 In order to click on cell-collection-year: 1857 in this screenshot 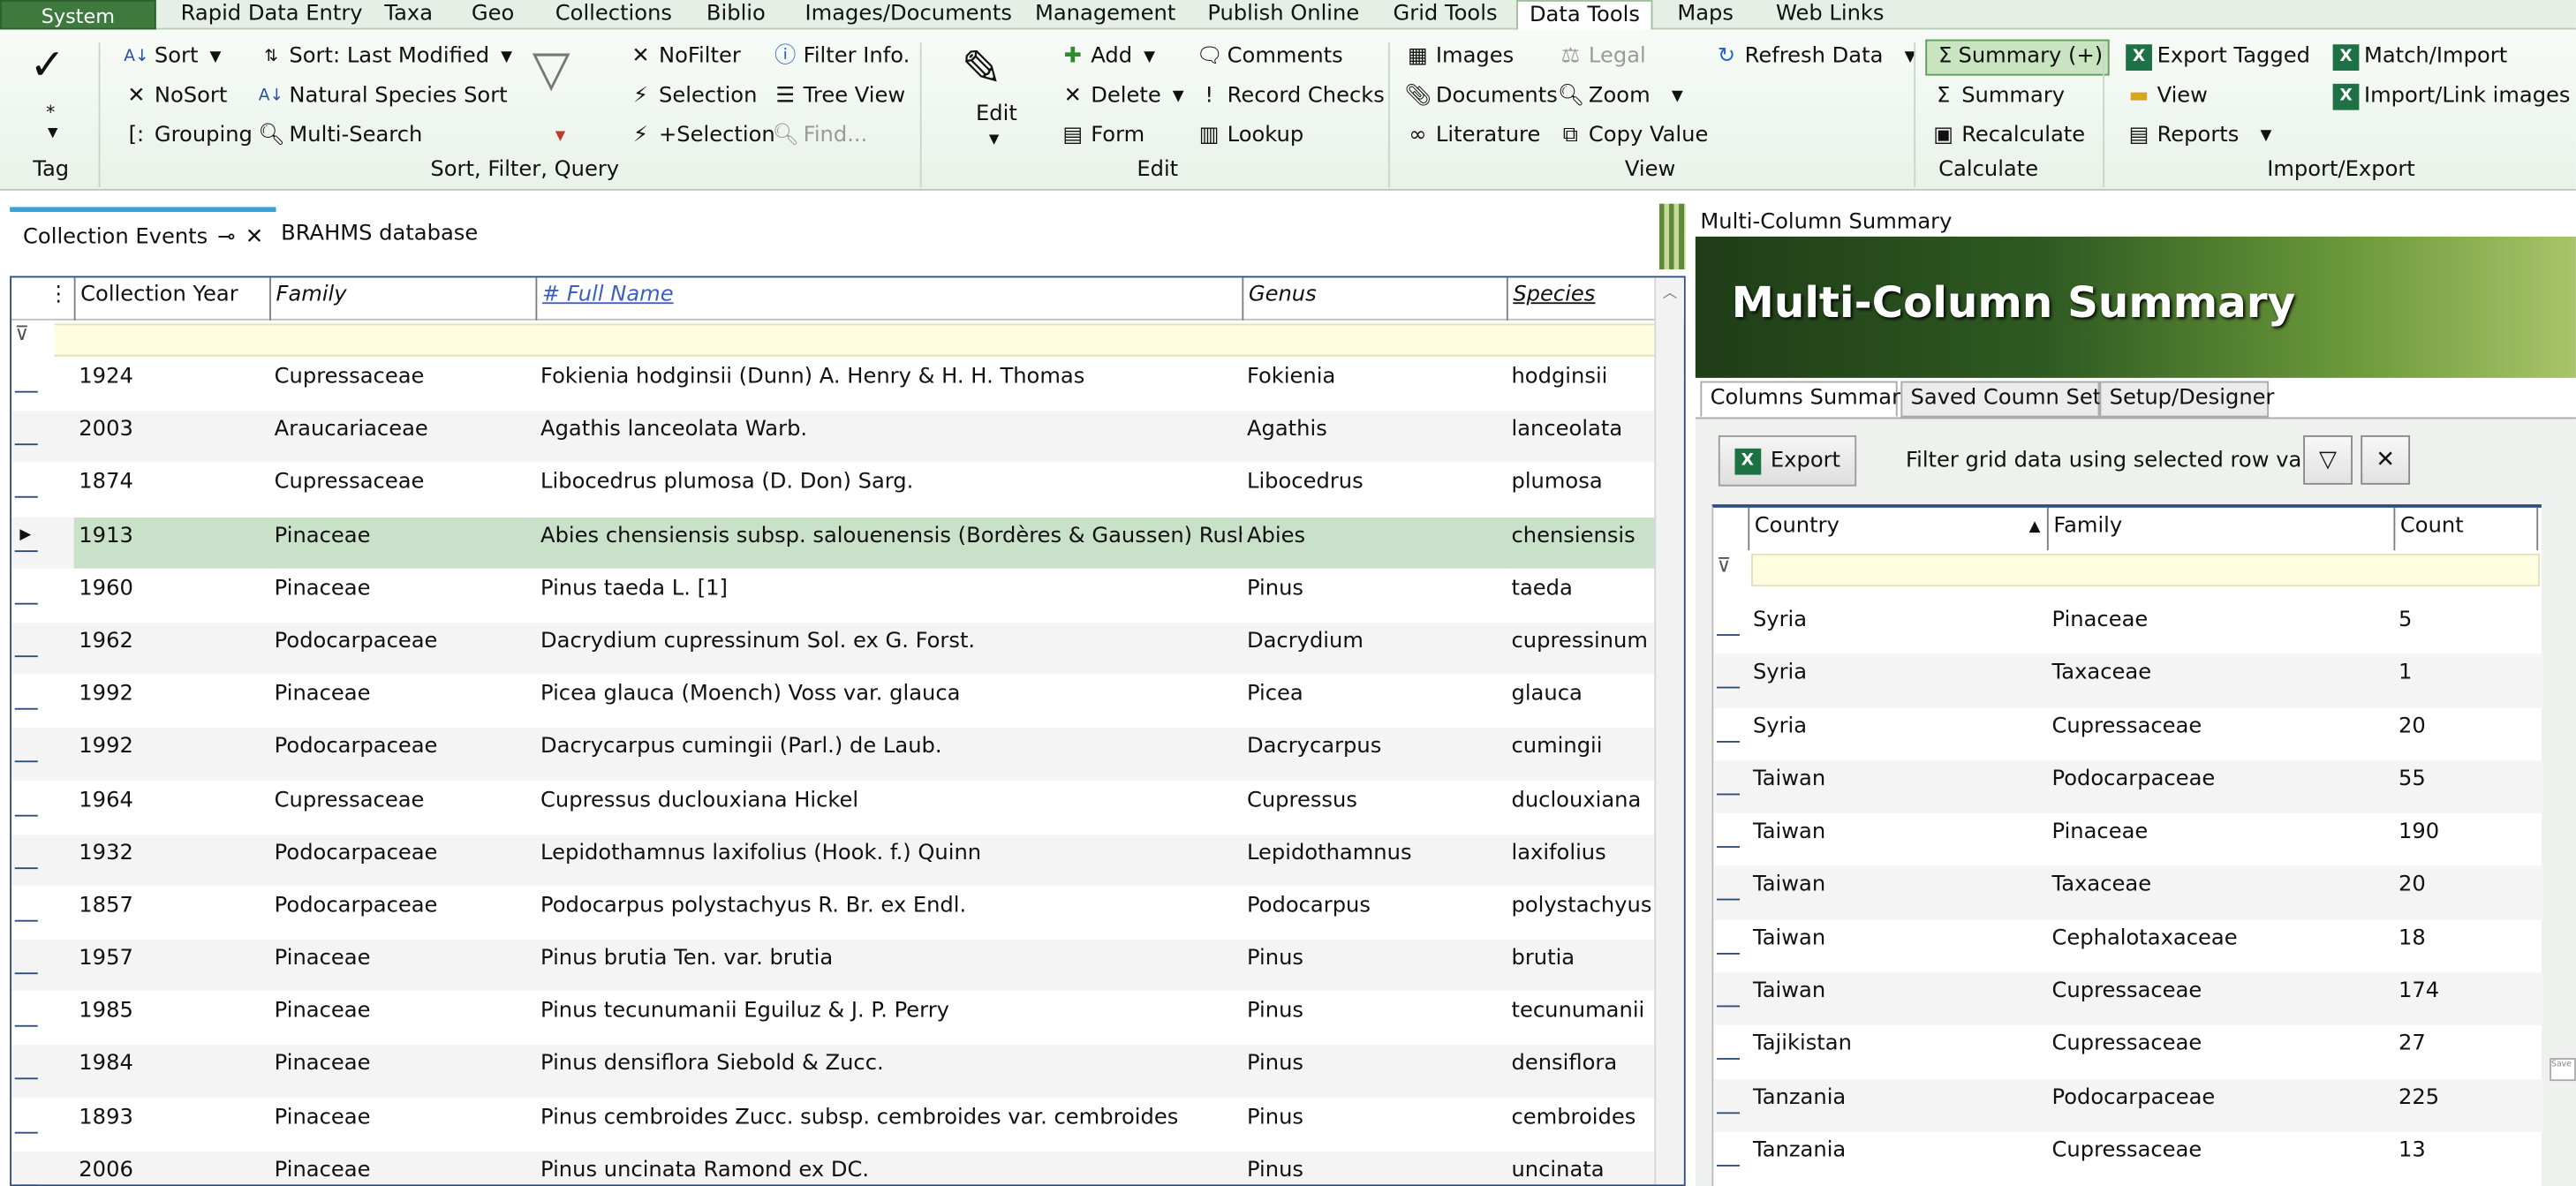, I will do `click(172, 912)`.